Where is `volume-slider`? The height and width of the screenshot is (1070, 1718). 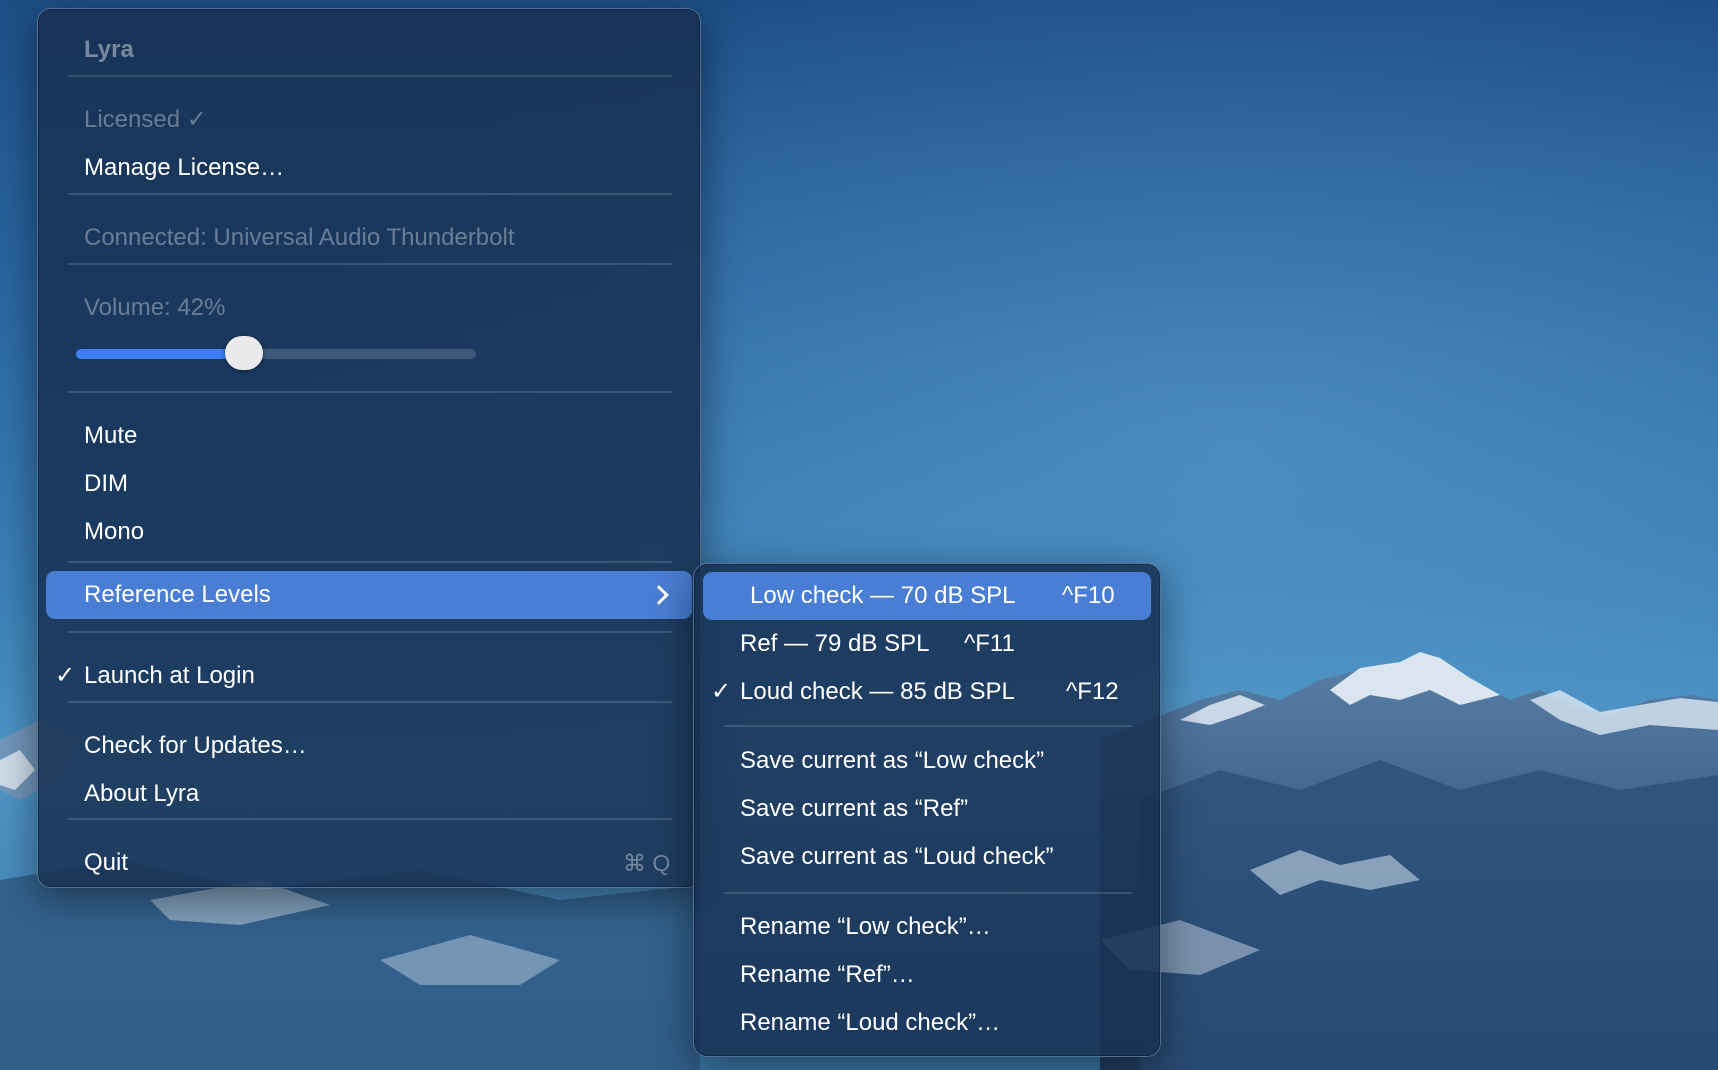 volume-slider is located at coordinates (276, 353).